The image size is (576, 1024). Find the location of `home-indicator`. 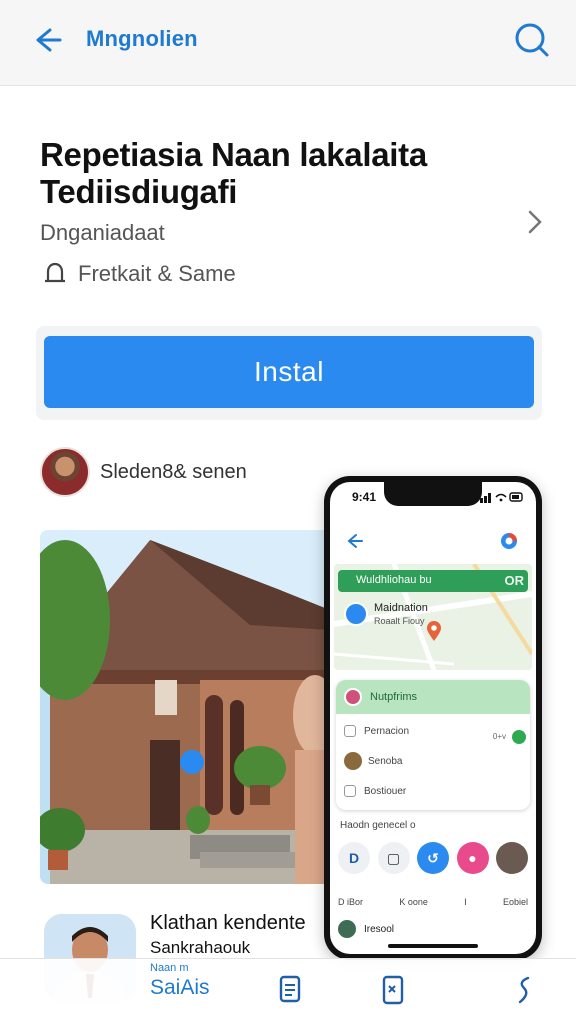

home-indicator is located at coordinates (433, 946).